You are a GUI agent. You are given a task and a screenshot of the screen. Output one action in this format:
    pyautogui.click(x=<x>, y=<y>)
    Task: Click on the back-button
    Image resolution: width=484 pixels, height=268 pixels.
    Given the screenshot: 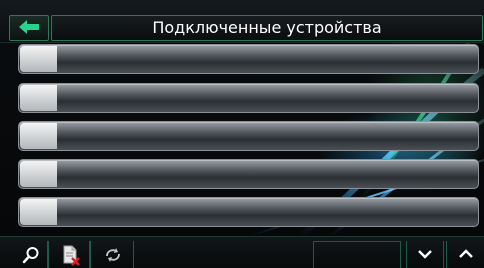 What is the action you would take?
    pyautogui.click(x=29, y=28)
    